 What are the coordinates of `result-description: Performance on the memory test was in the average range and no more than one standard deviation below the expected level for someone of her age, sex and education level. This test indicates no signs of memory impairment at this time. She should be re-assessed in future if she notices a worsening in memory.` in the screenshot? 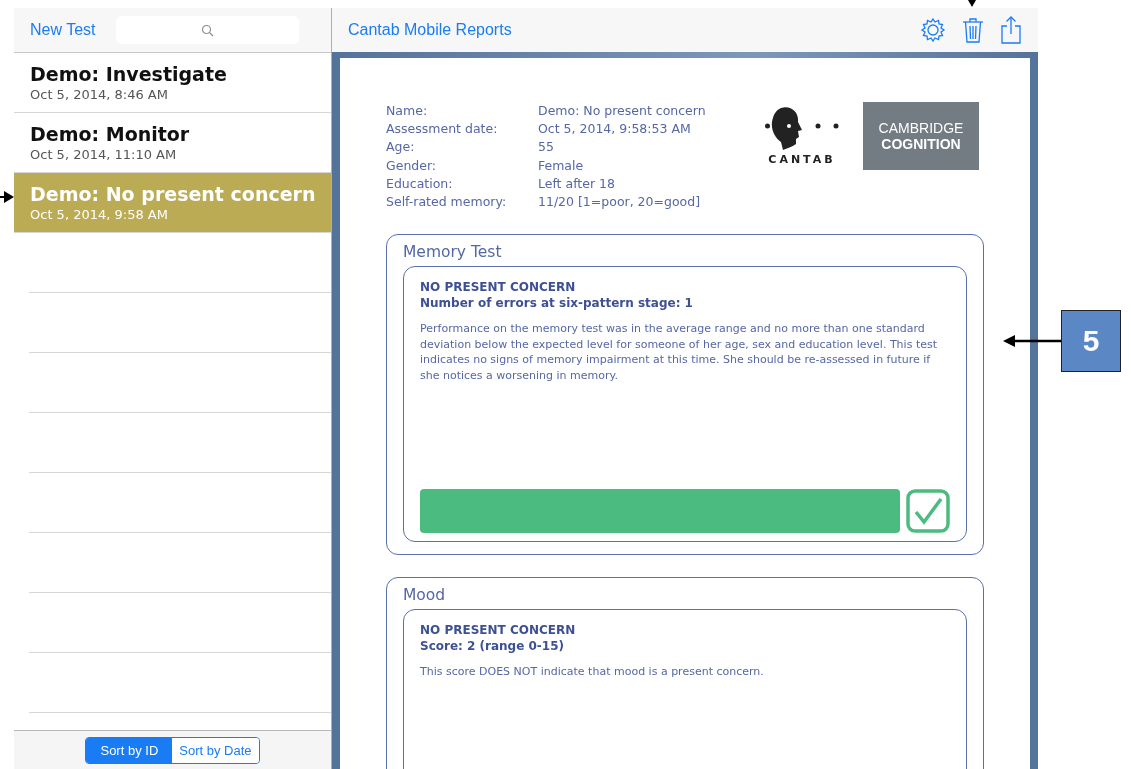 It's located at (679, 352).